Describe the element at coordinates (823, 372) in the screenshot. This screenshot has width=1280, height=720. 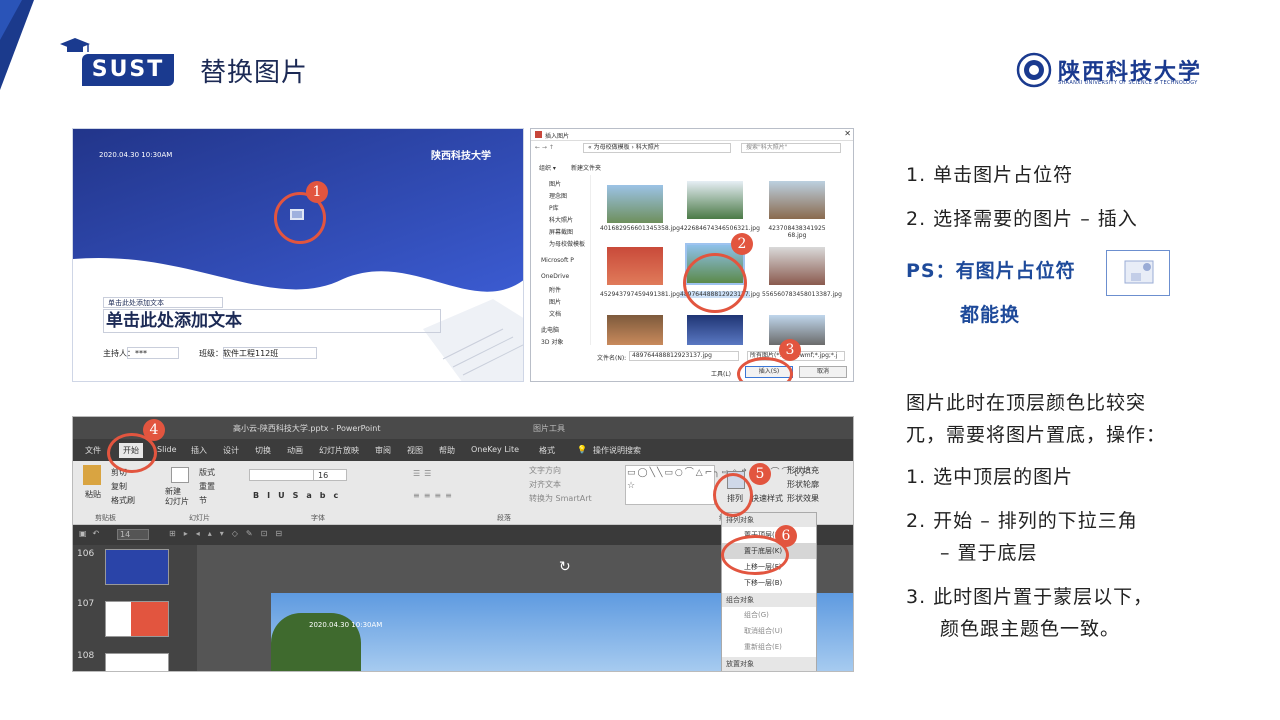
I see `cancel-button: 取消` at that location.